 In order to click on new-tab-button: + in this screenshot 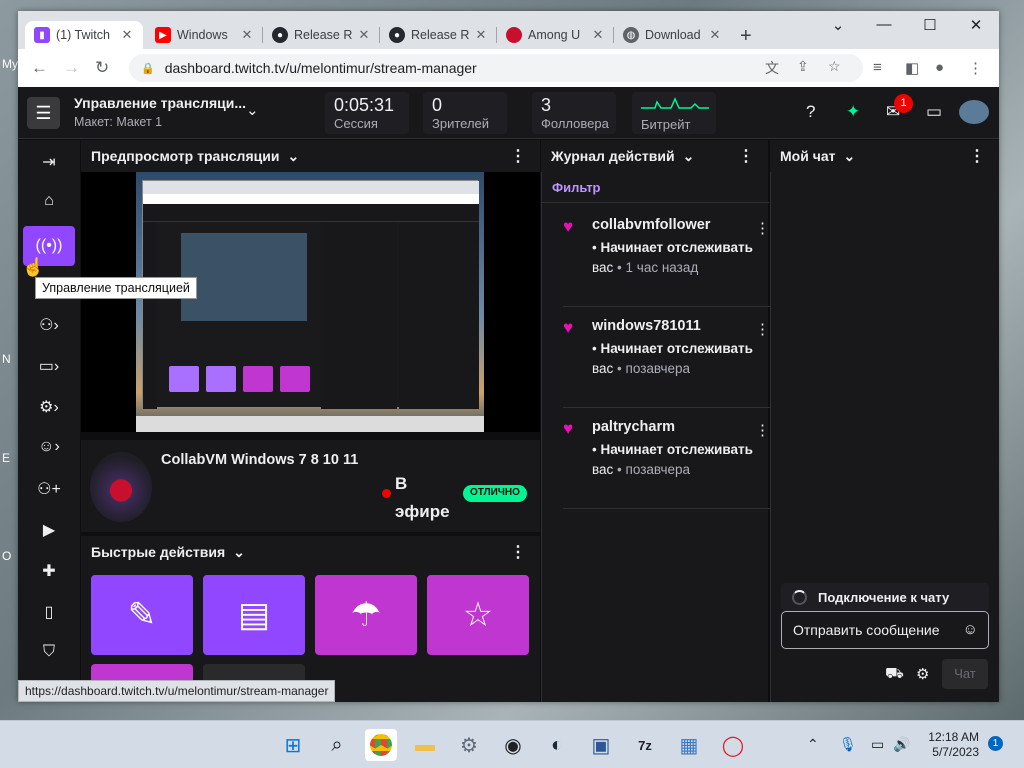, I will do `click(746, 36)`.